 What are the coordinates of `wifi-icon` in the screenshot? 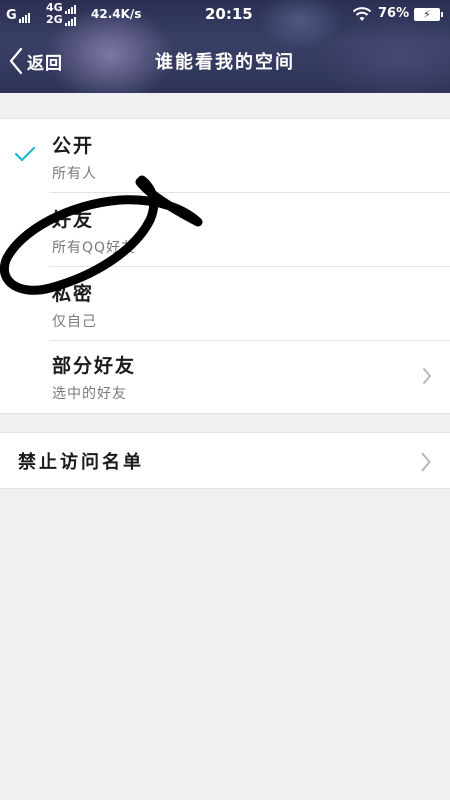 It's located at (362, 14).